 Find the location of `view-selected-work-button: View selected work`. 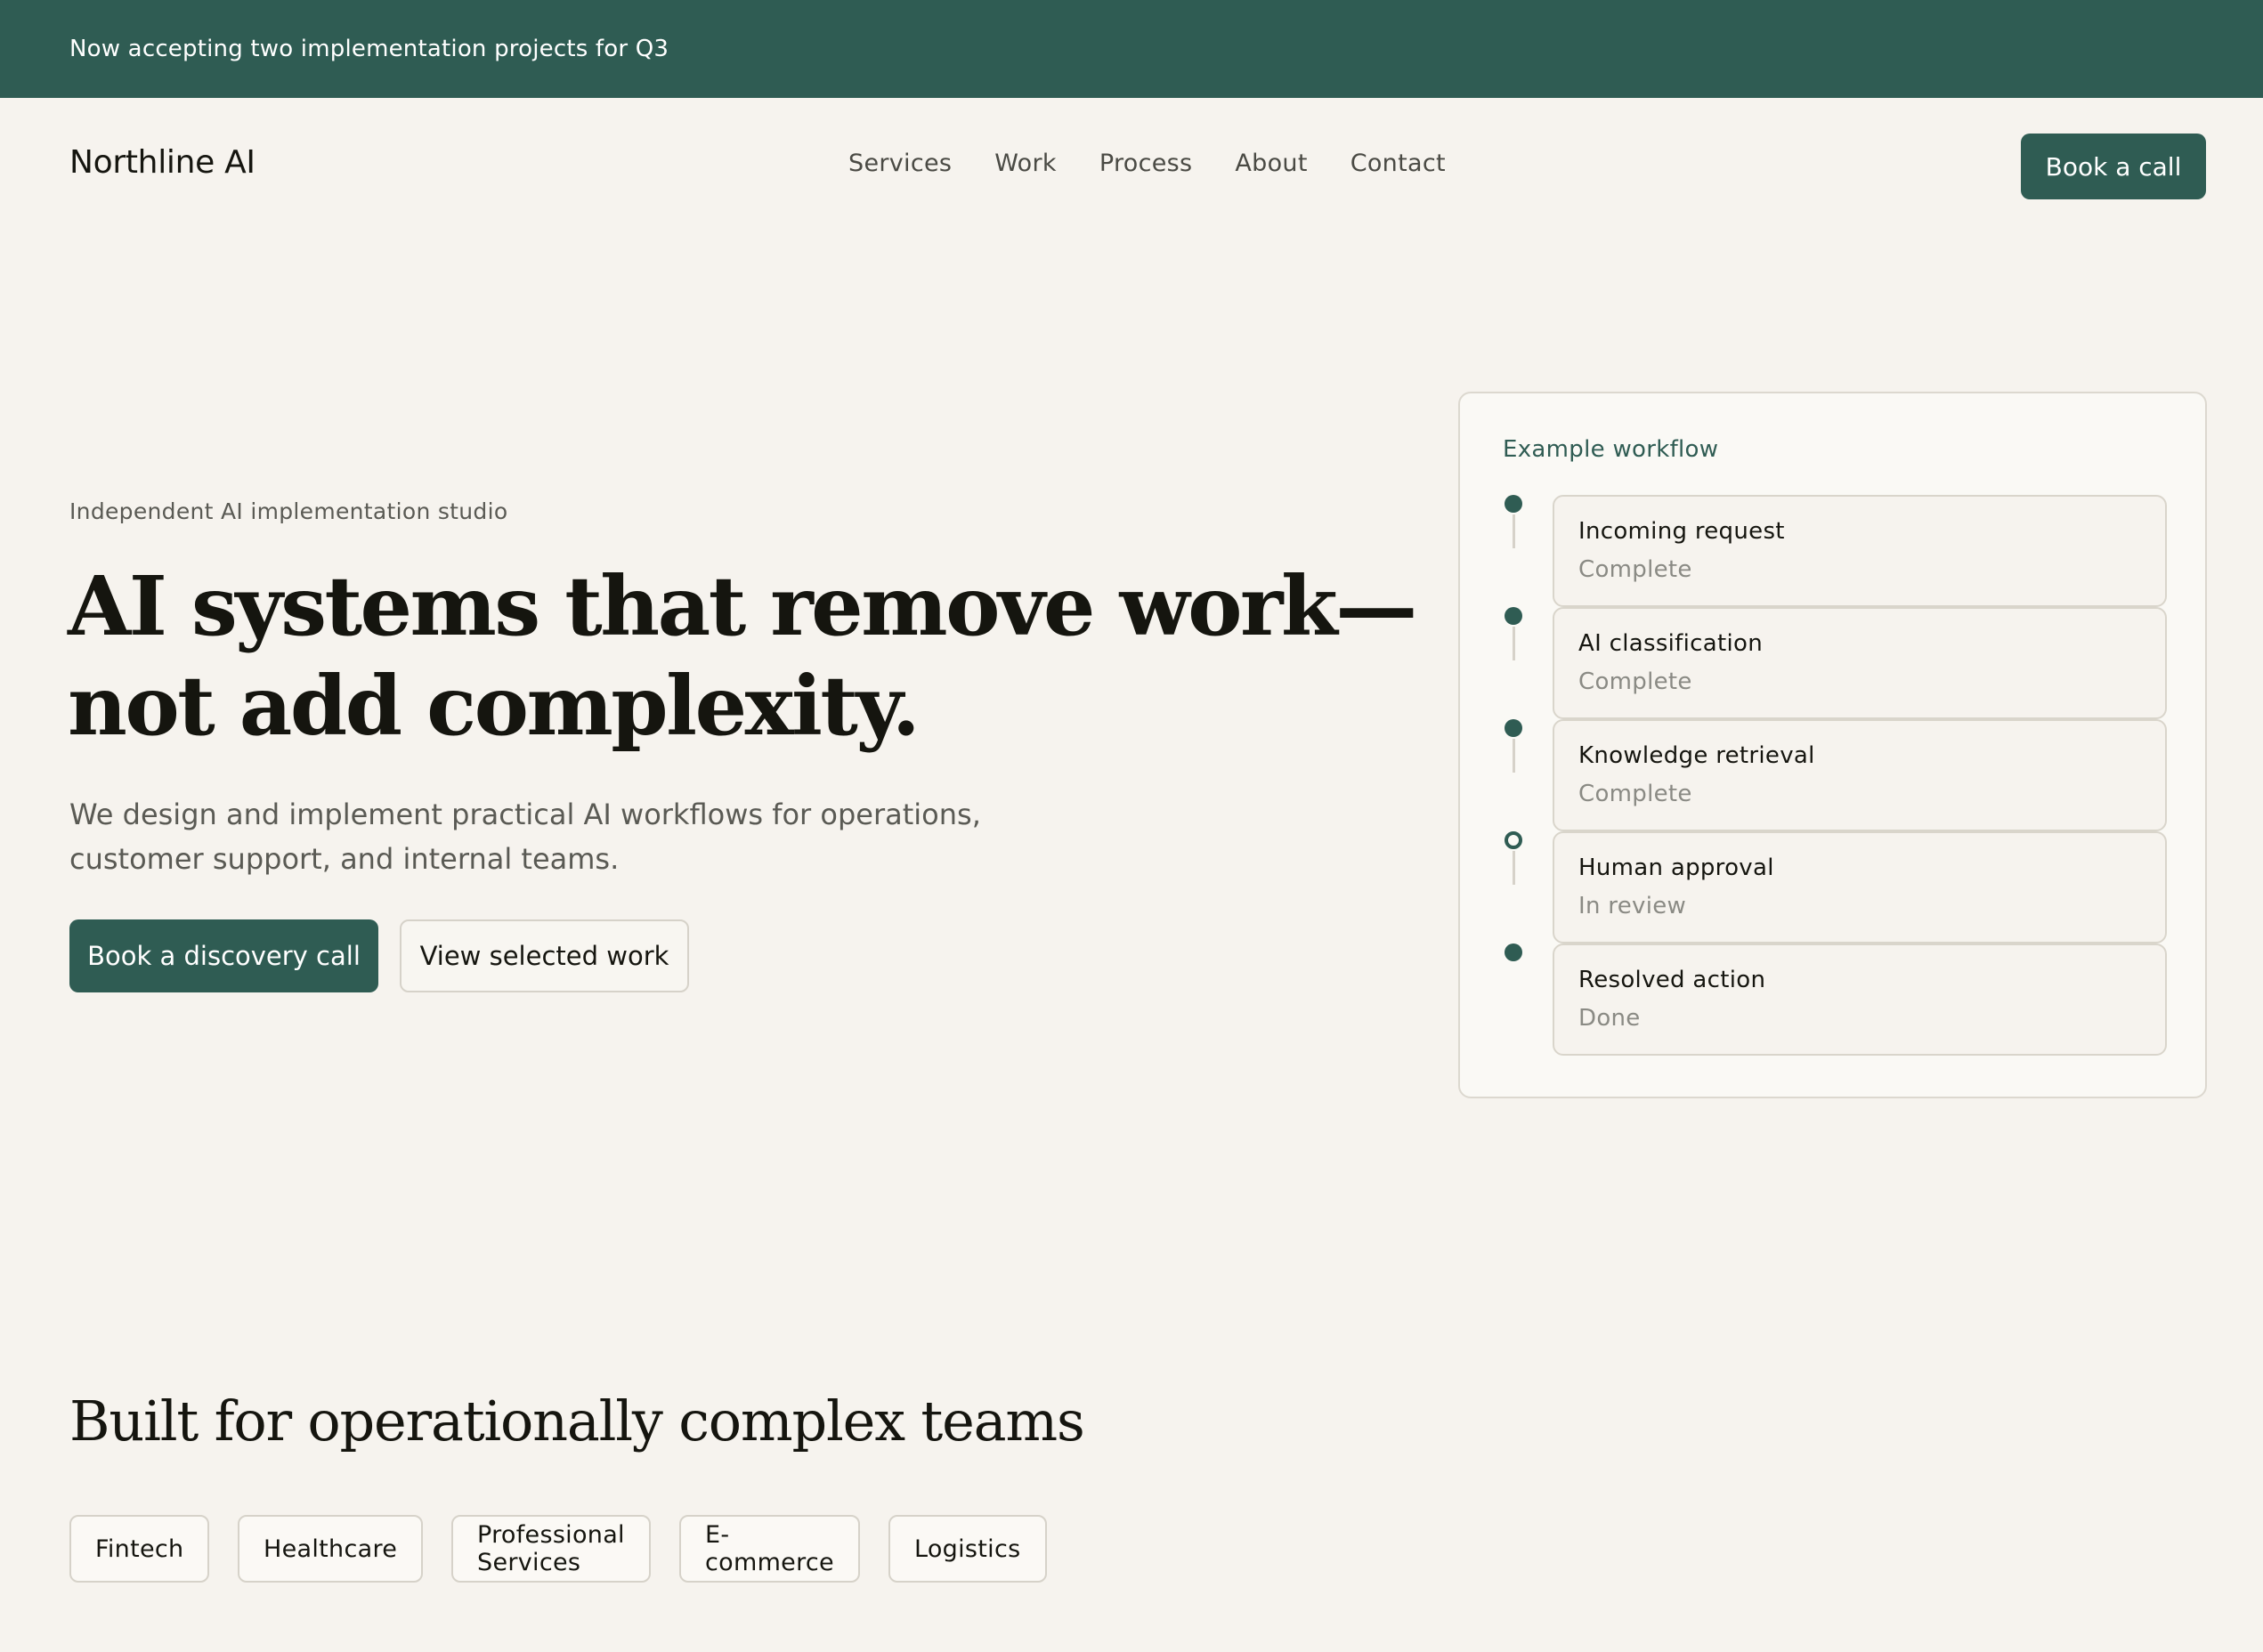

view-selected-work-button: View selected work is located at coordinates (544, 955).